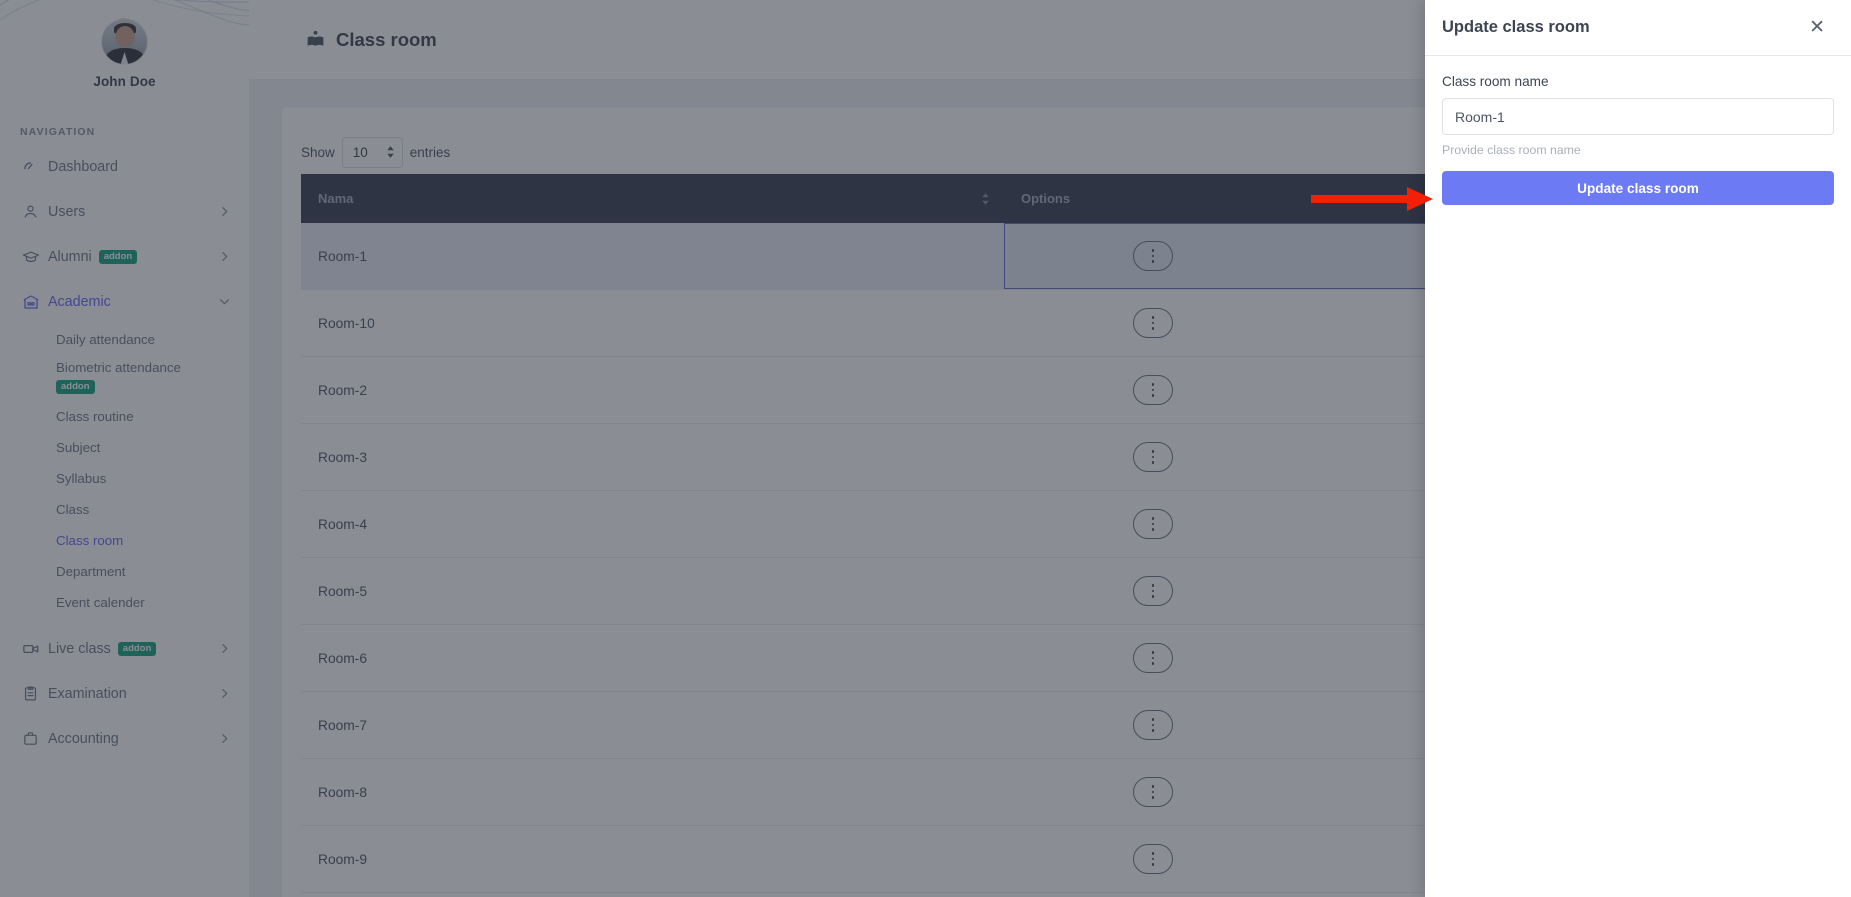  I want to click on class-room-name-label: Class room name, so click(1495, 81).